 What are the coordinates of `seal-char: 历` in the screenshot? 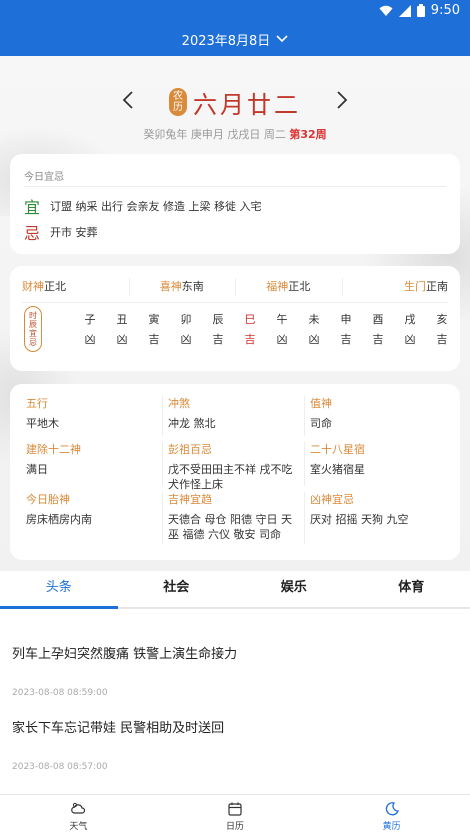 It's located at (178, 107).